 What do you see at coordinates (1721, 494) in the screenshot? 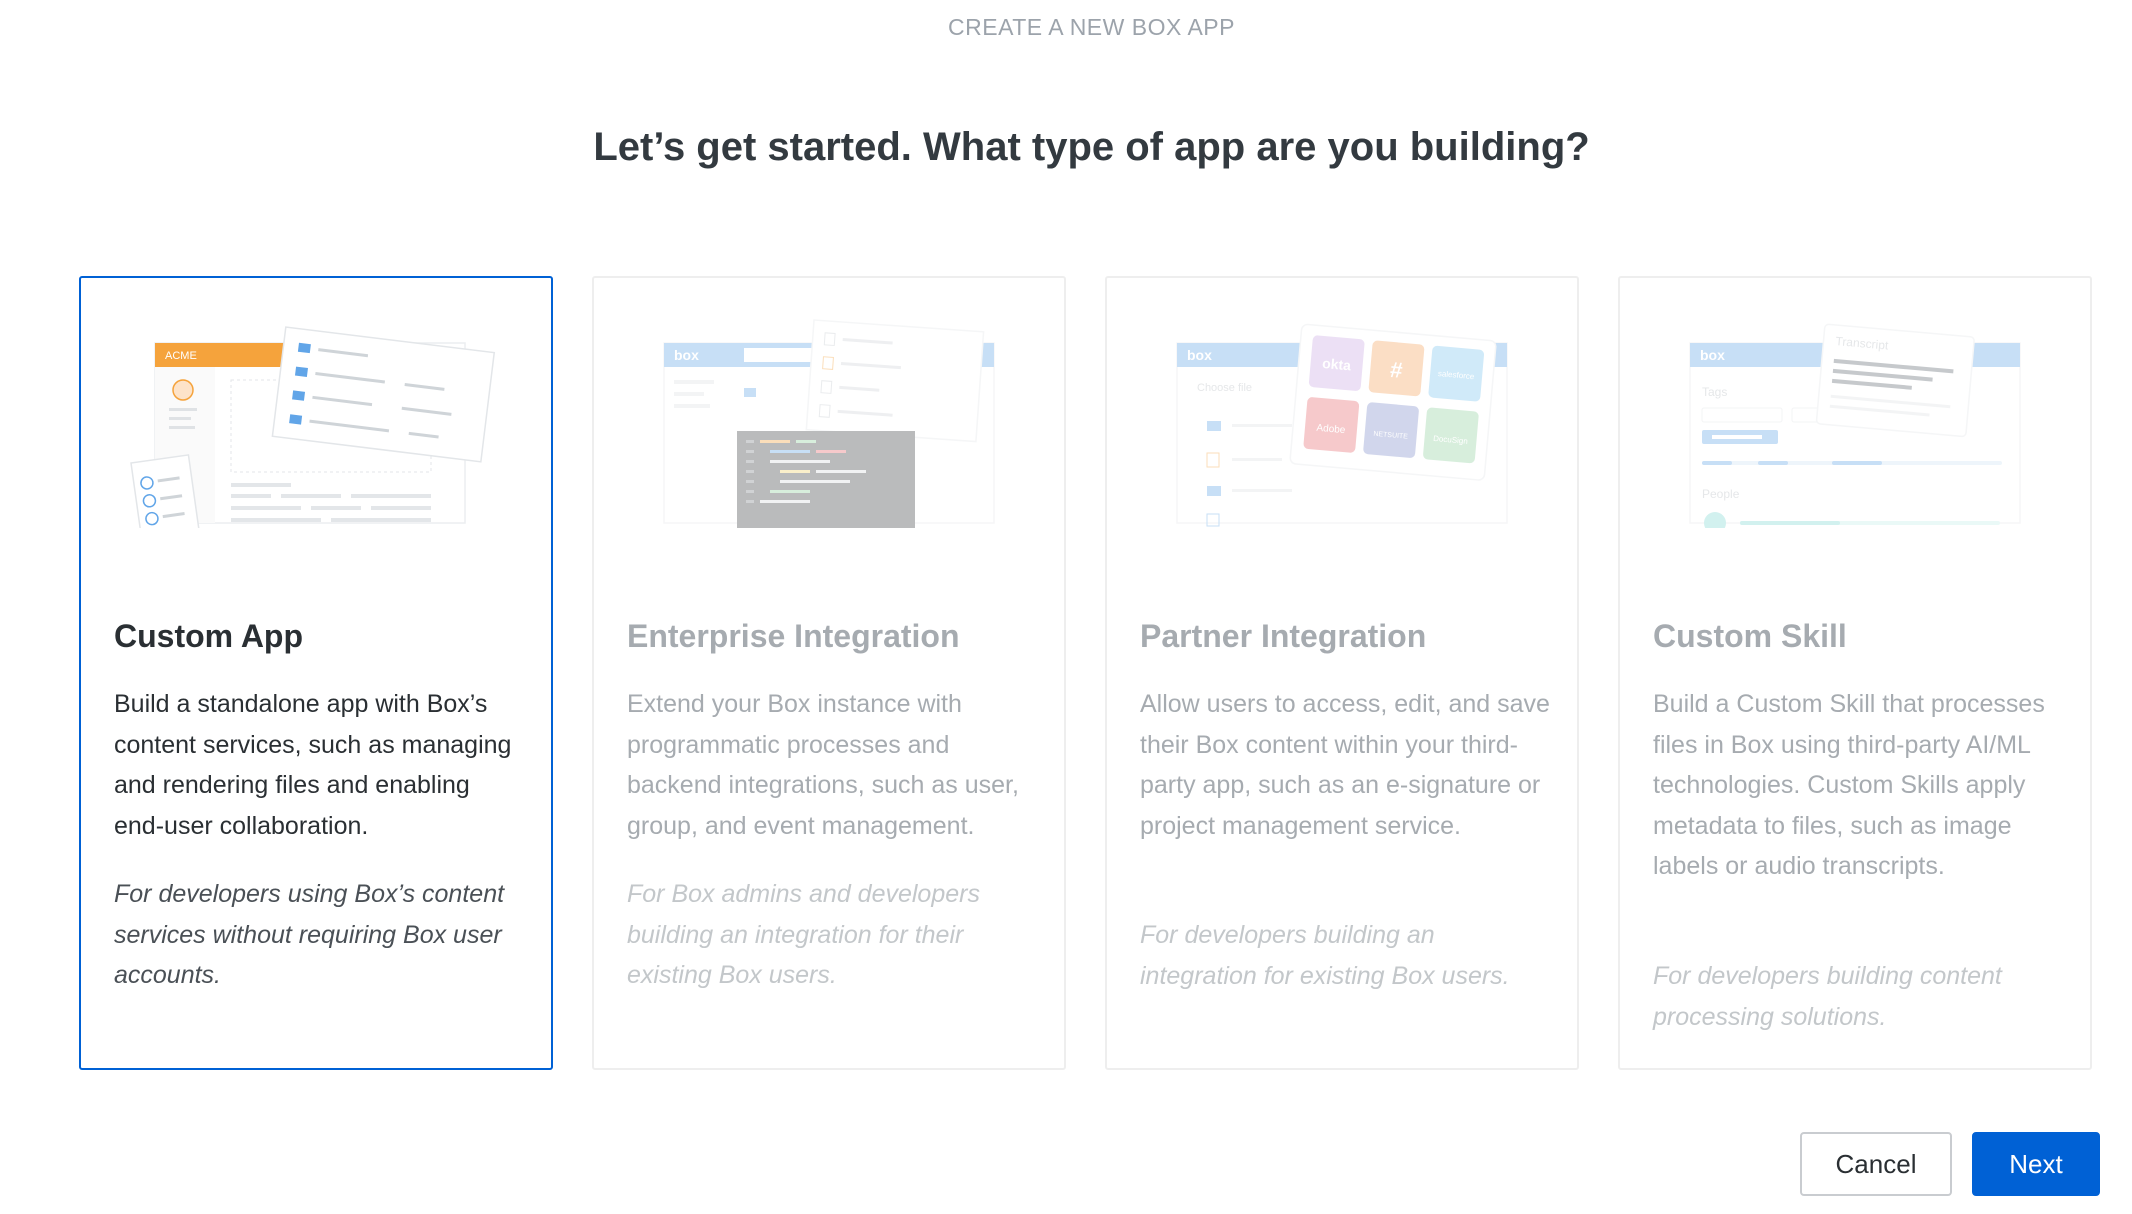
I see `people-label: People` at bounding box center [1721, 494].